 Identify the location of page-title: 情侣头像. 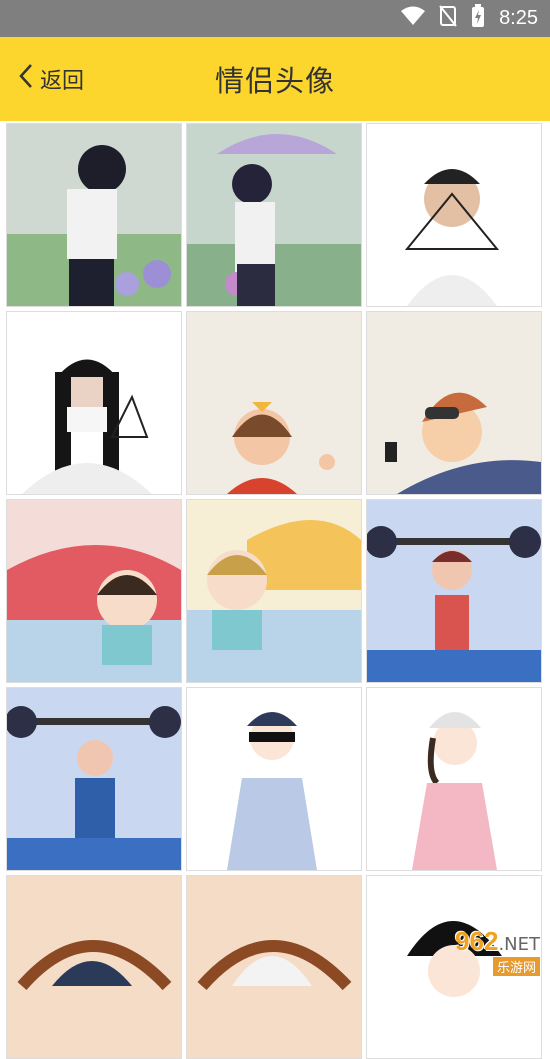
(274, 81).